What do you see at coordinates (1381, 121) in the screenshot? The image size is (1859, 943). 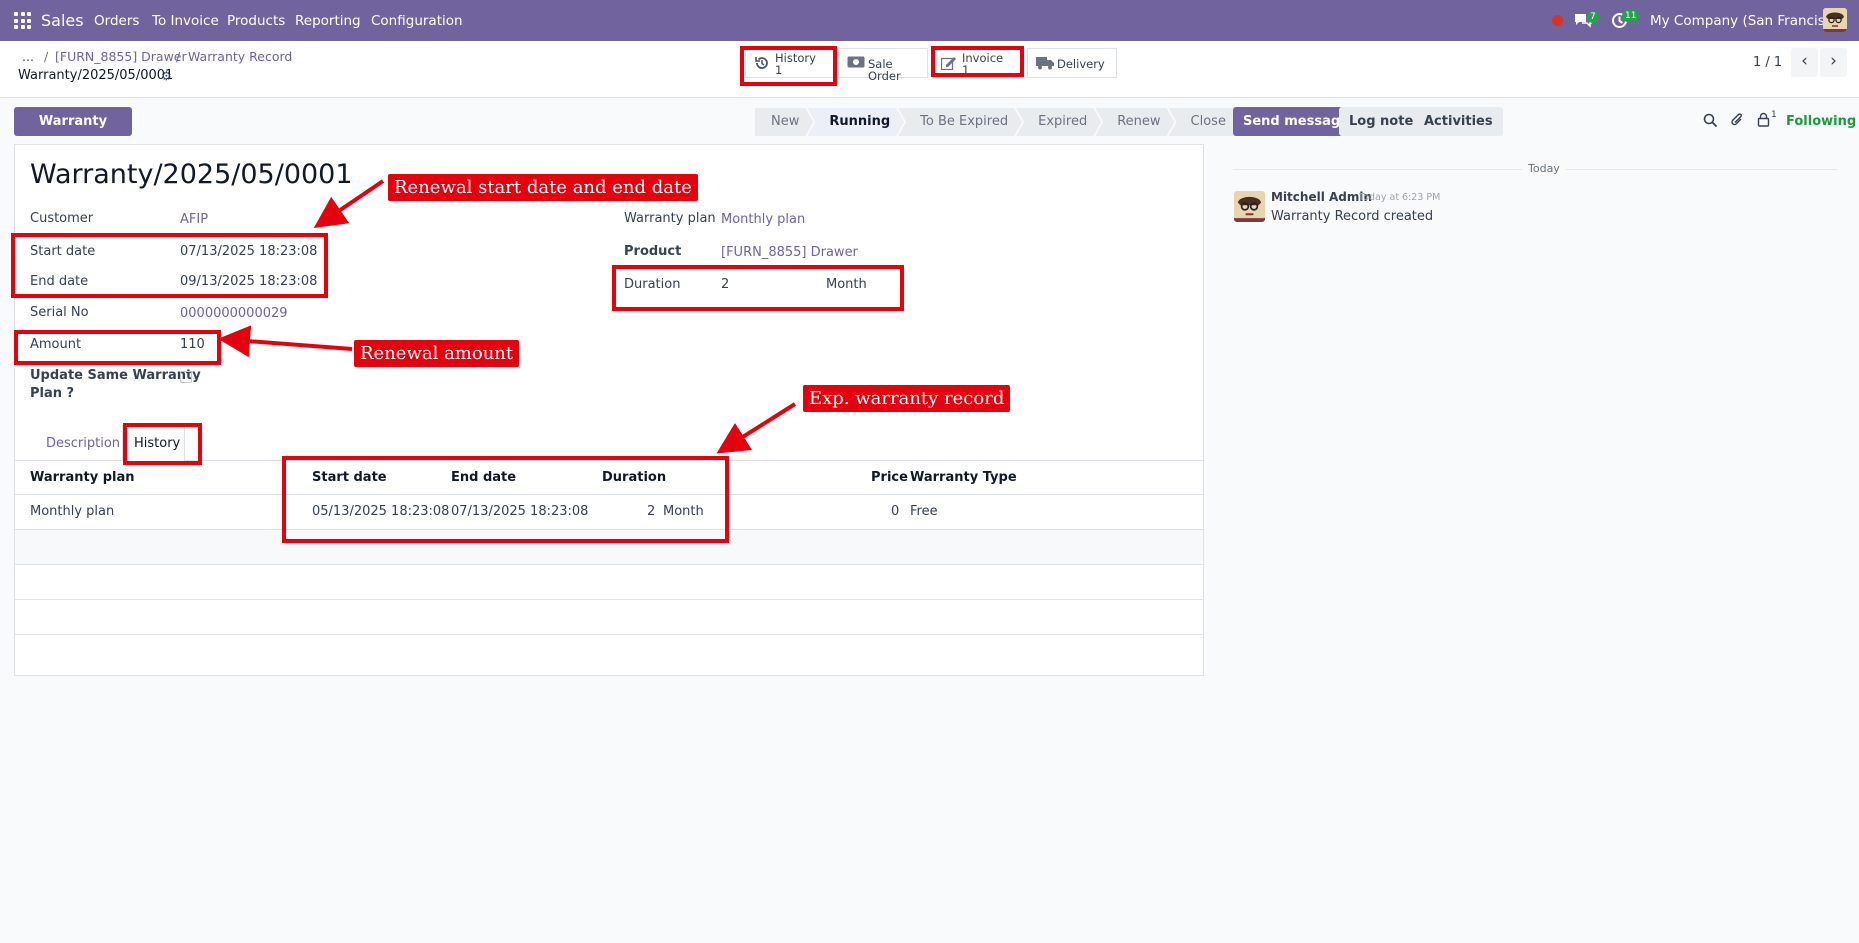 I see `log-note-button: Log note` at bounding box center [1381, 121].